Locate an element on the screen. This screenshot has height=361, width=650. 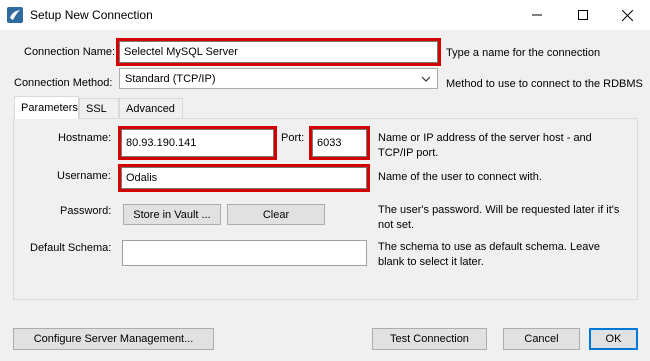
clear-password-button: Clear is located at coordinates (276, 214).